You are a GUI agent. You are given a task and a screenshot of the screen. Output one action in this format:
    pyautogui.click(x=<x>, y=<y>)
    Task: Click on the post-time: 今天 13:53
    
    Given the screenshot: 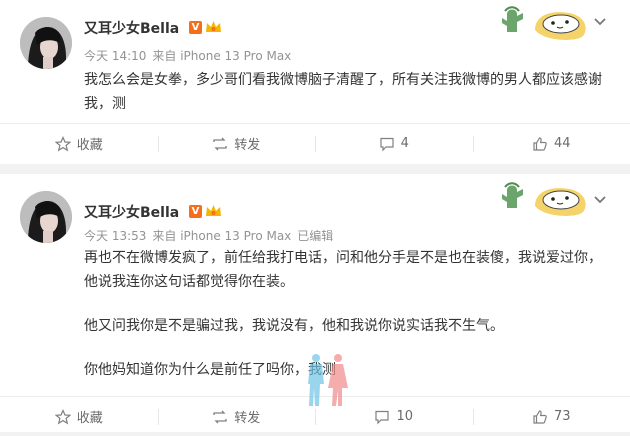 What is the action you would take?
    pyautogui.click(x=115, y=236)
    